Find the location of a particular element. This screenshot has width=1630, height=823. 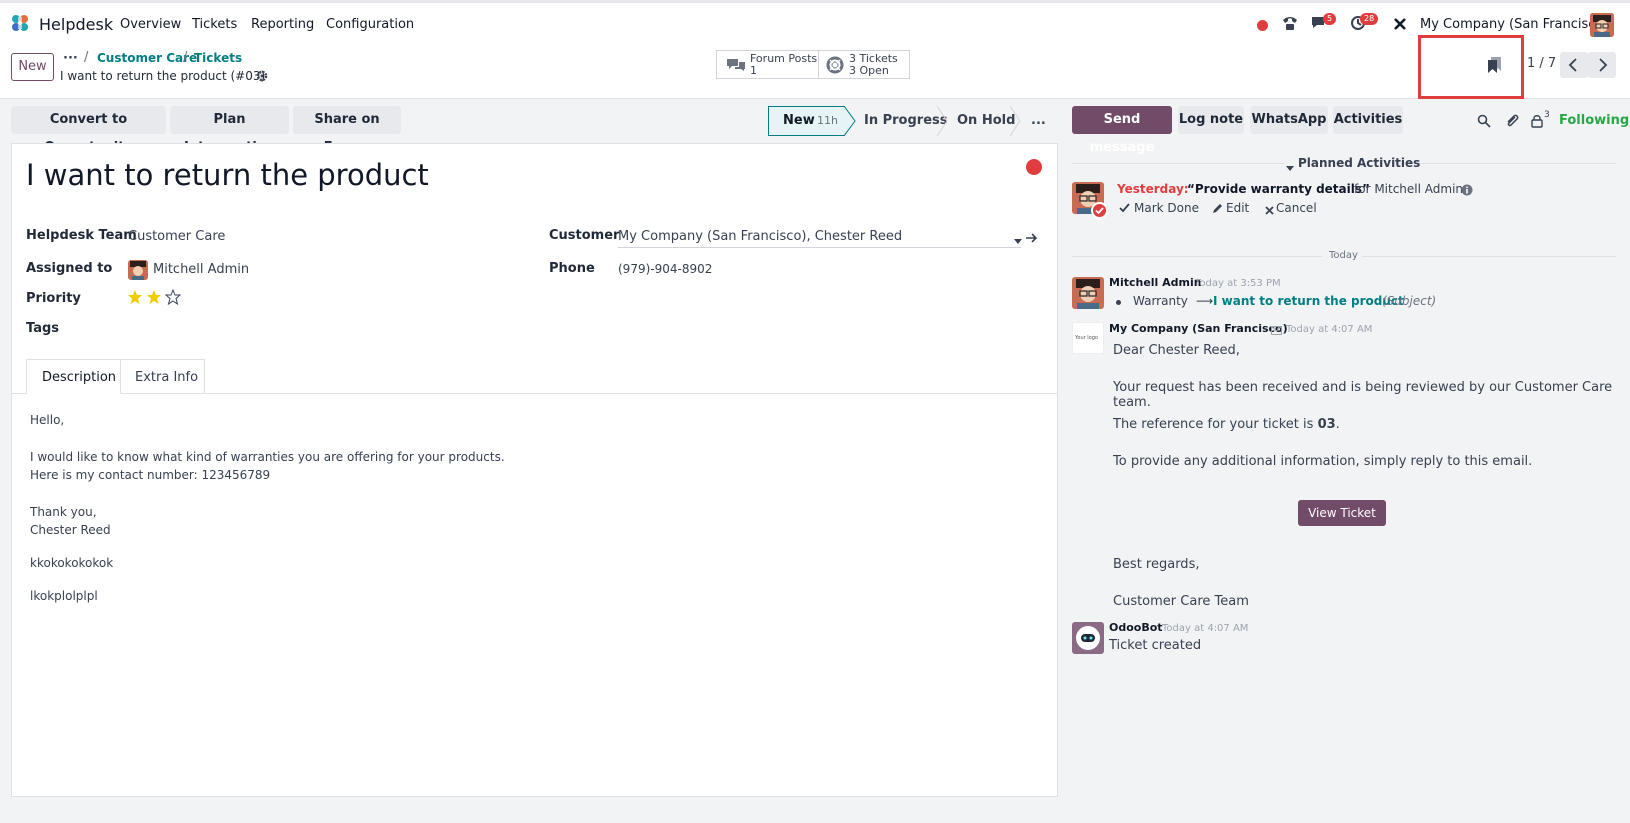

pager-previous-button is located at coordinates (1574, 65).